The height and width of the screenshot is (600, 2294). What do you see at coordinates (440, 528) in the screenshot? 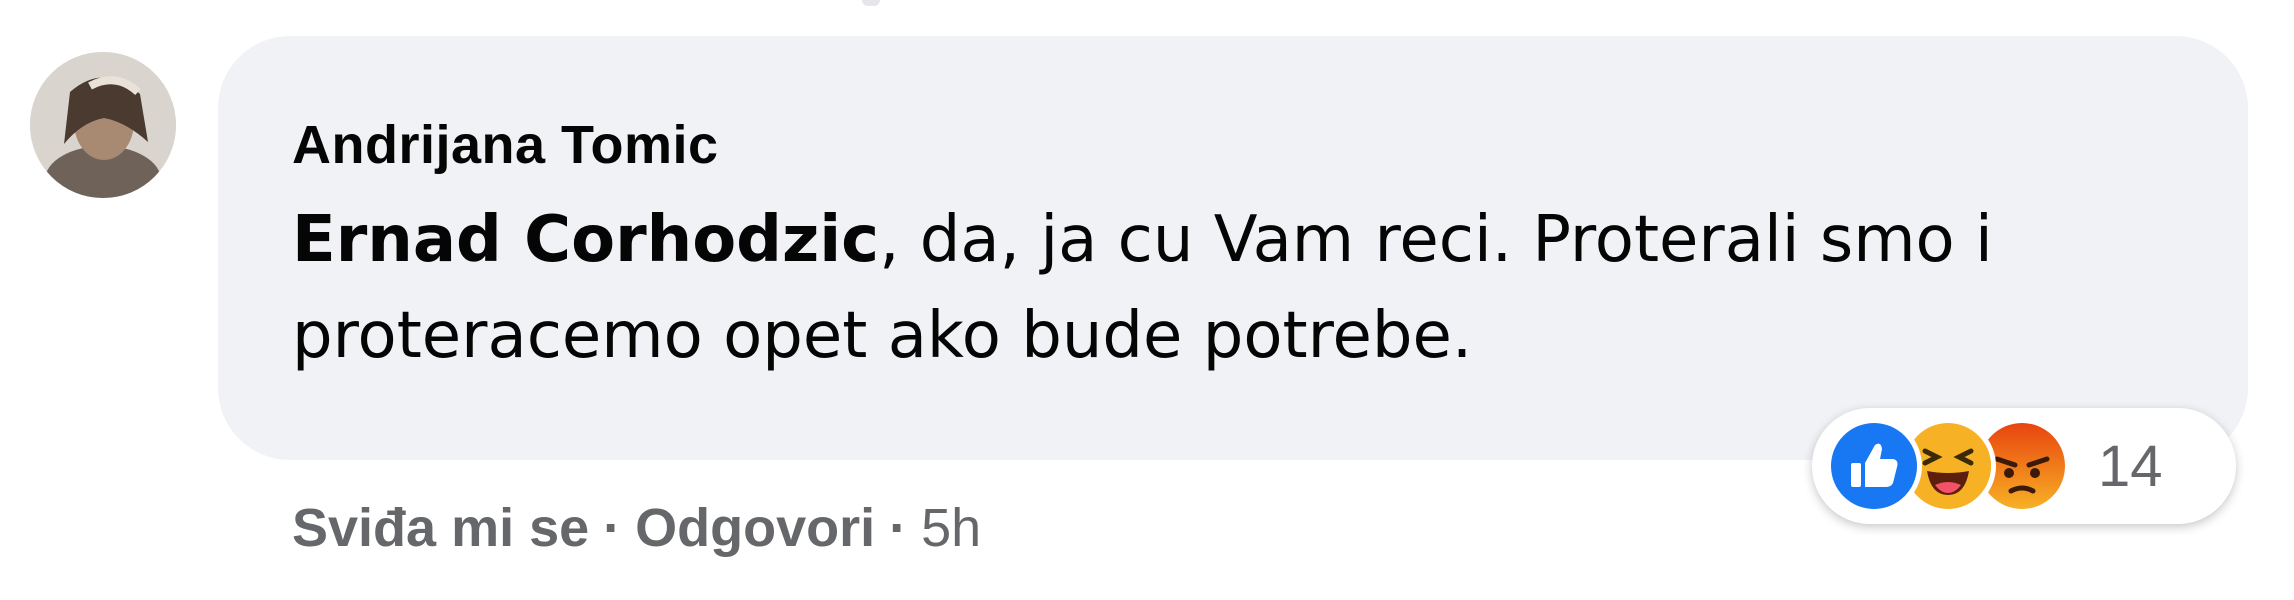
I see `like-button: Sviđa mi se` at bounding box center [440, 528].